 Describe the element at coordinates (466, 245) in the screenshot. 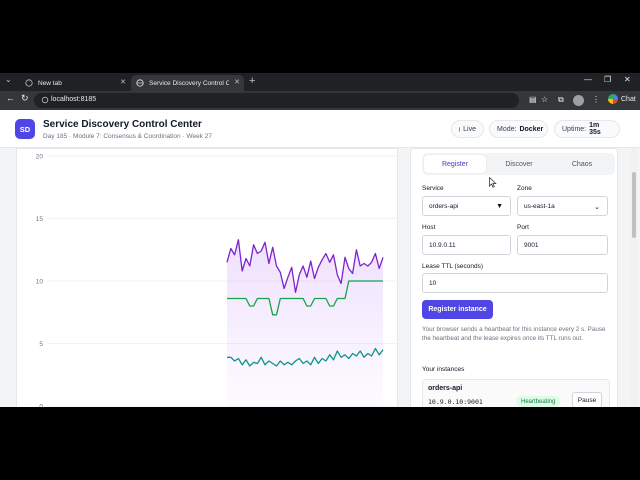

I see `host-input: 10.9.0.11` at that location.